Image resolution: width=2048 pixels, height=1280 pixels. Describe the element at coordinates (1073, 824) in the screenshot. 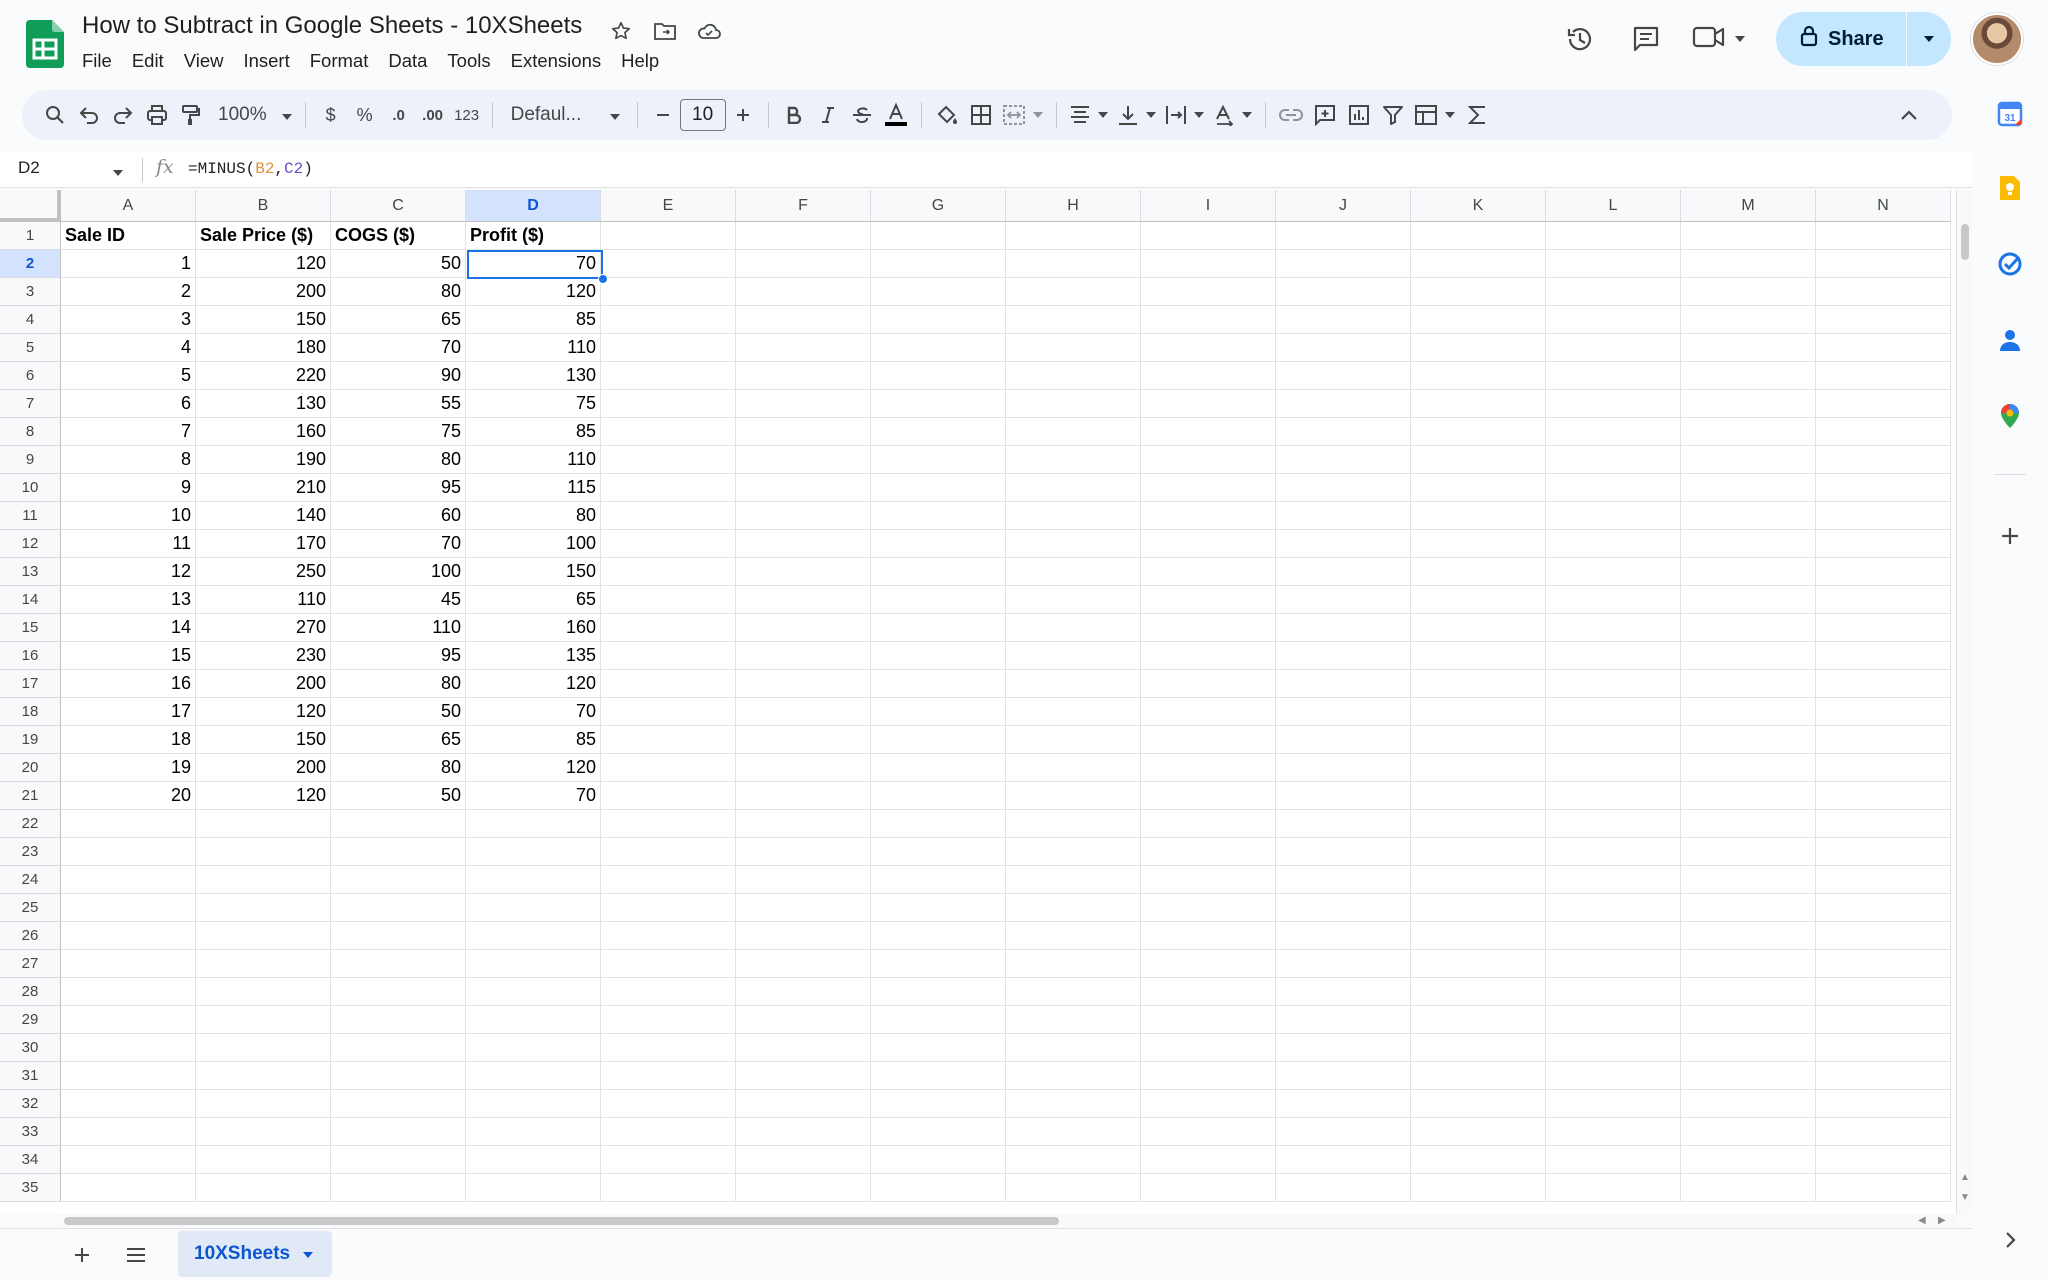

I see `cell-h22` at that location.